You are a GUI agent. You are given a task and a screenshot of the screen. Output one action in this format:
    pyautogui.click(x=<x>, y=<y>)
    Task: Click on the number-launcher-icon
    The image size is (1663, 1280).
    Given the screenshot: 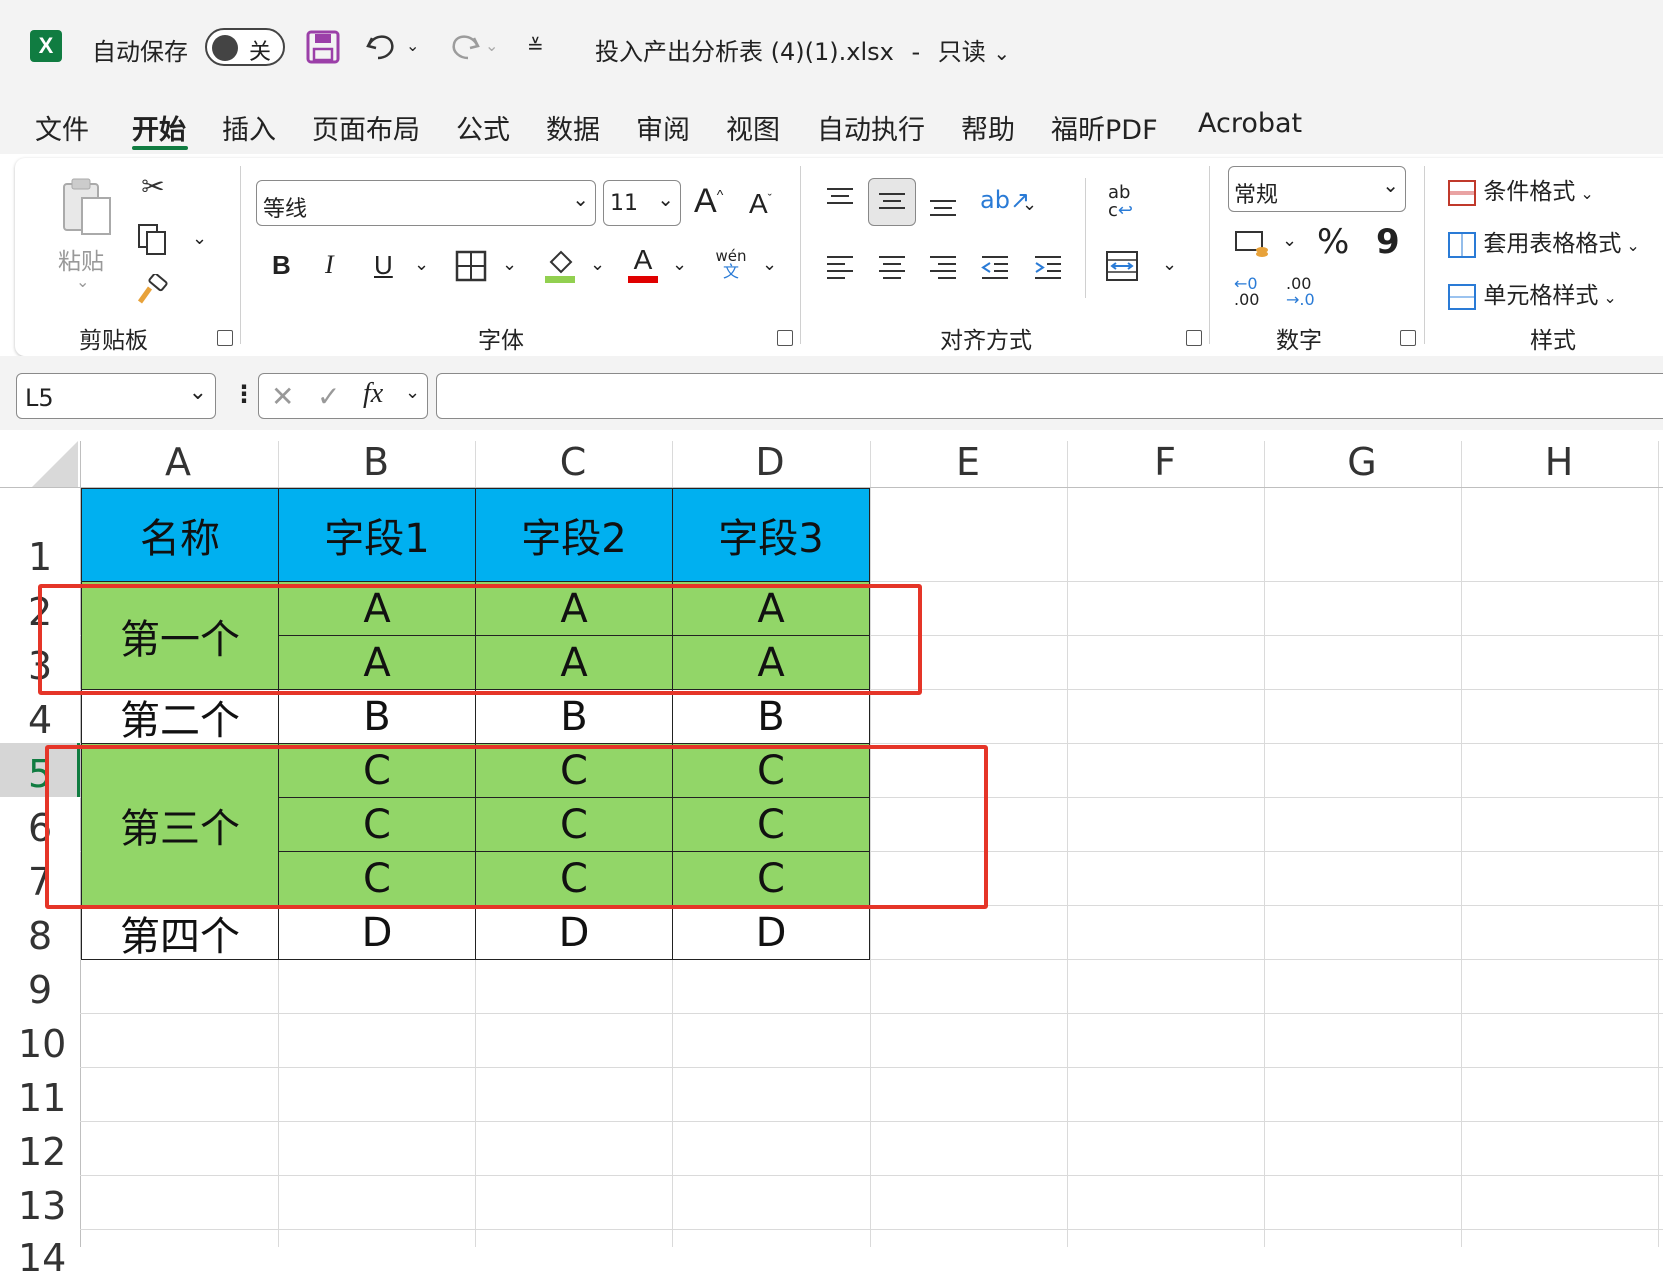 What is the action you would take?
    pyautogui.click(x=1408, y=338)
    